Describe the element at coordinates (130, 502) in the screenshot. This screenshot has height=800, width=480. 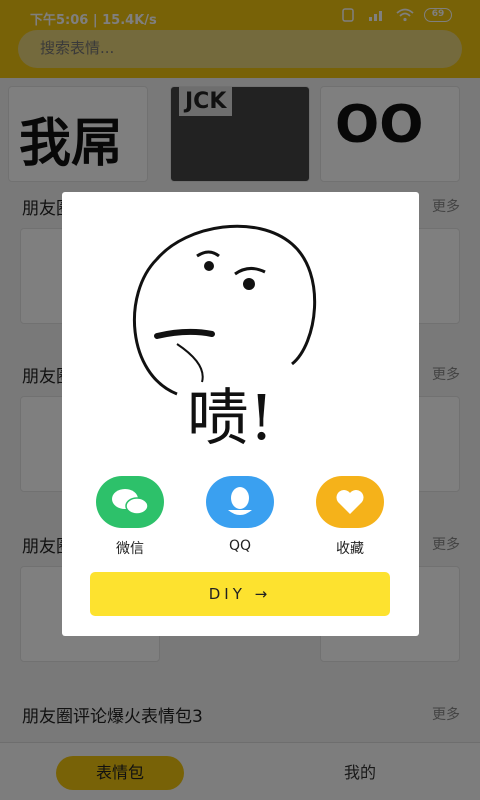
I see `wechat-icon` at that location.